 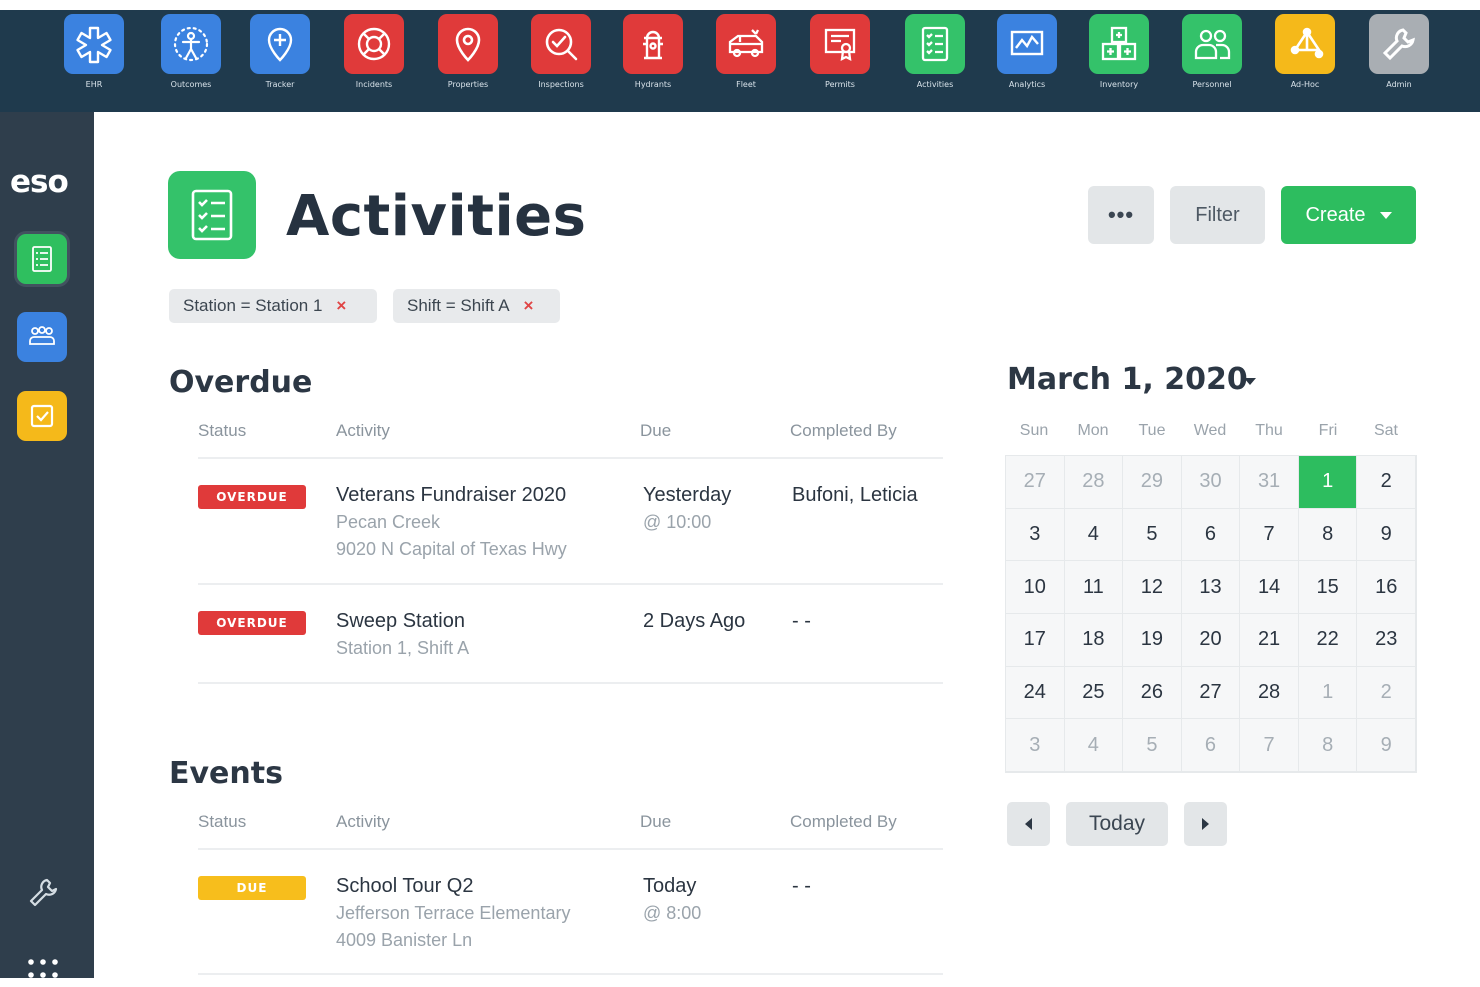 What do you see at coordinates (1035, 587) in the screenshot?
I see `calendar-day: 10` at bounding box center [1035, 587].